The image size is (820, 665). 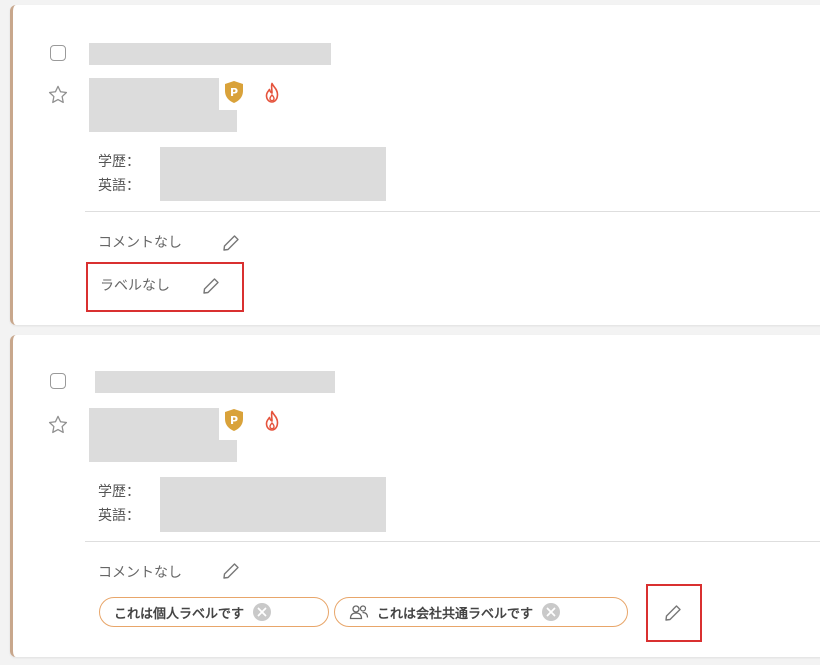 I want to click on label-chip-personal: これは個人ラベルです, so click(x=214, y=612).